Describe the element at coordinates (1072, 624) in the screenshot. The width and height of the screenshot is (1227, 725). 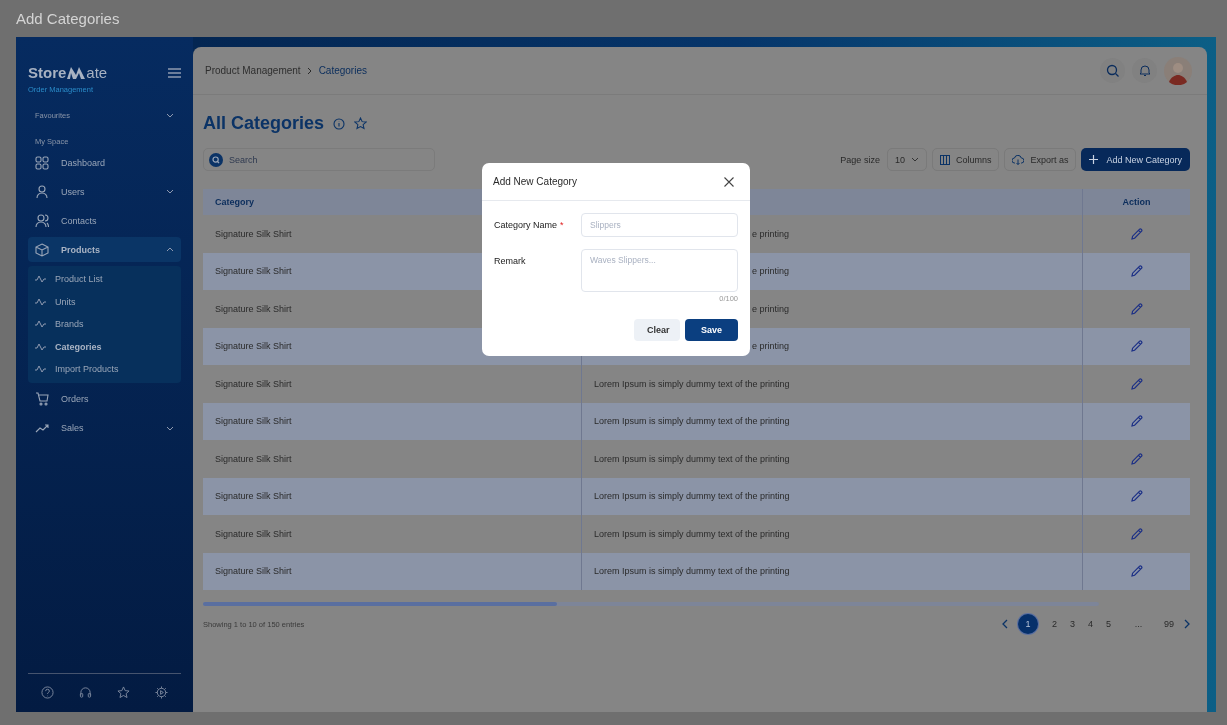
I see `page-button: 3` at that location.